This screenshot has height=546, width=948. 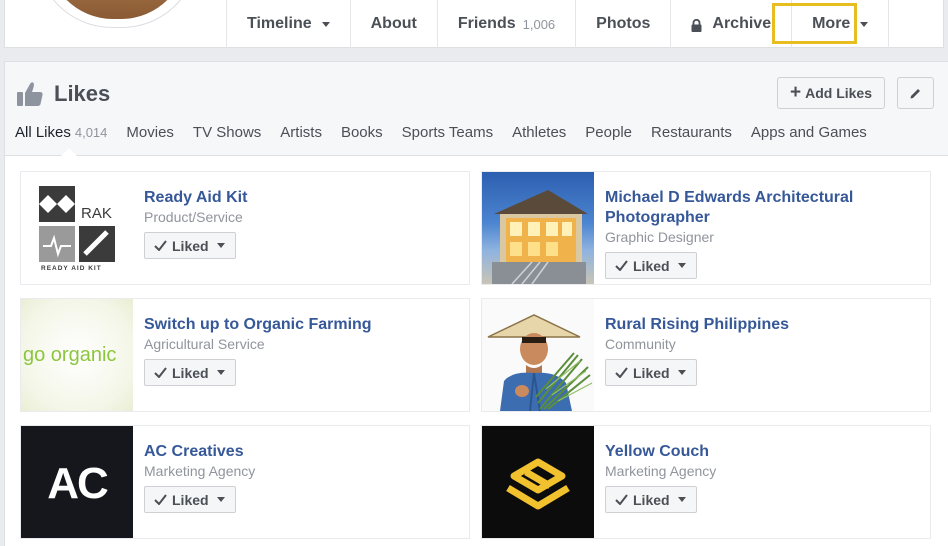 What do you see at coordinates (795, 92) in the screenshot?
I see `plus-icon: +` at bounding box center [795, 92].